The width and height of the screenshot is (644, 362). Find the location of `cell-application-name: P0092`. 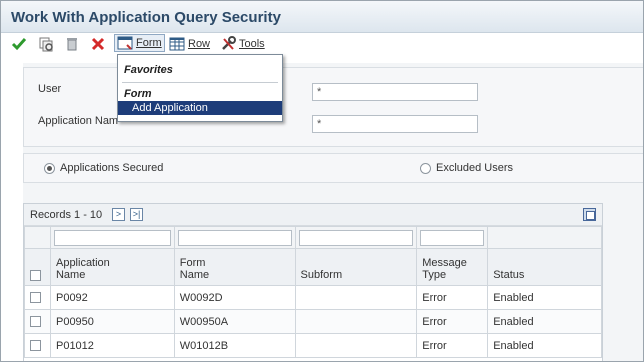

cell-application-name: P0092 is located at coordinates (112, 297).